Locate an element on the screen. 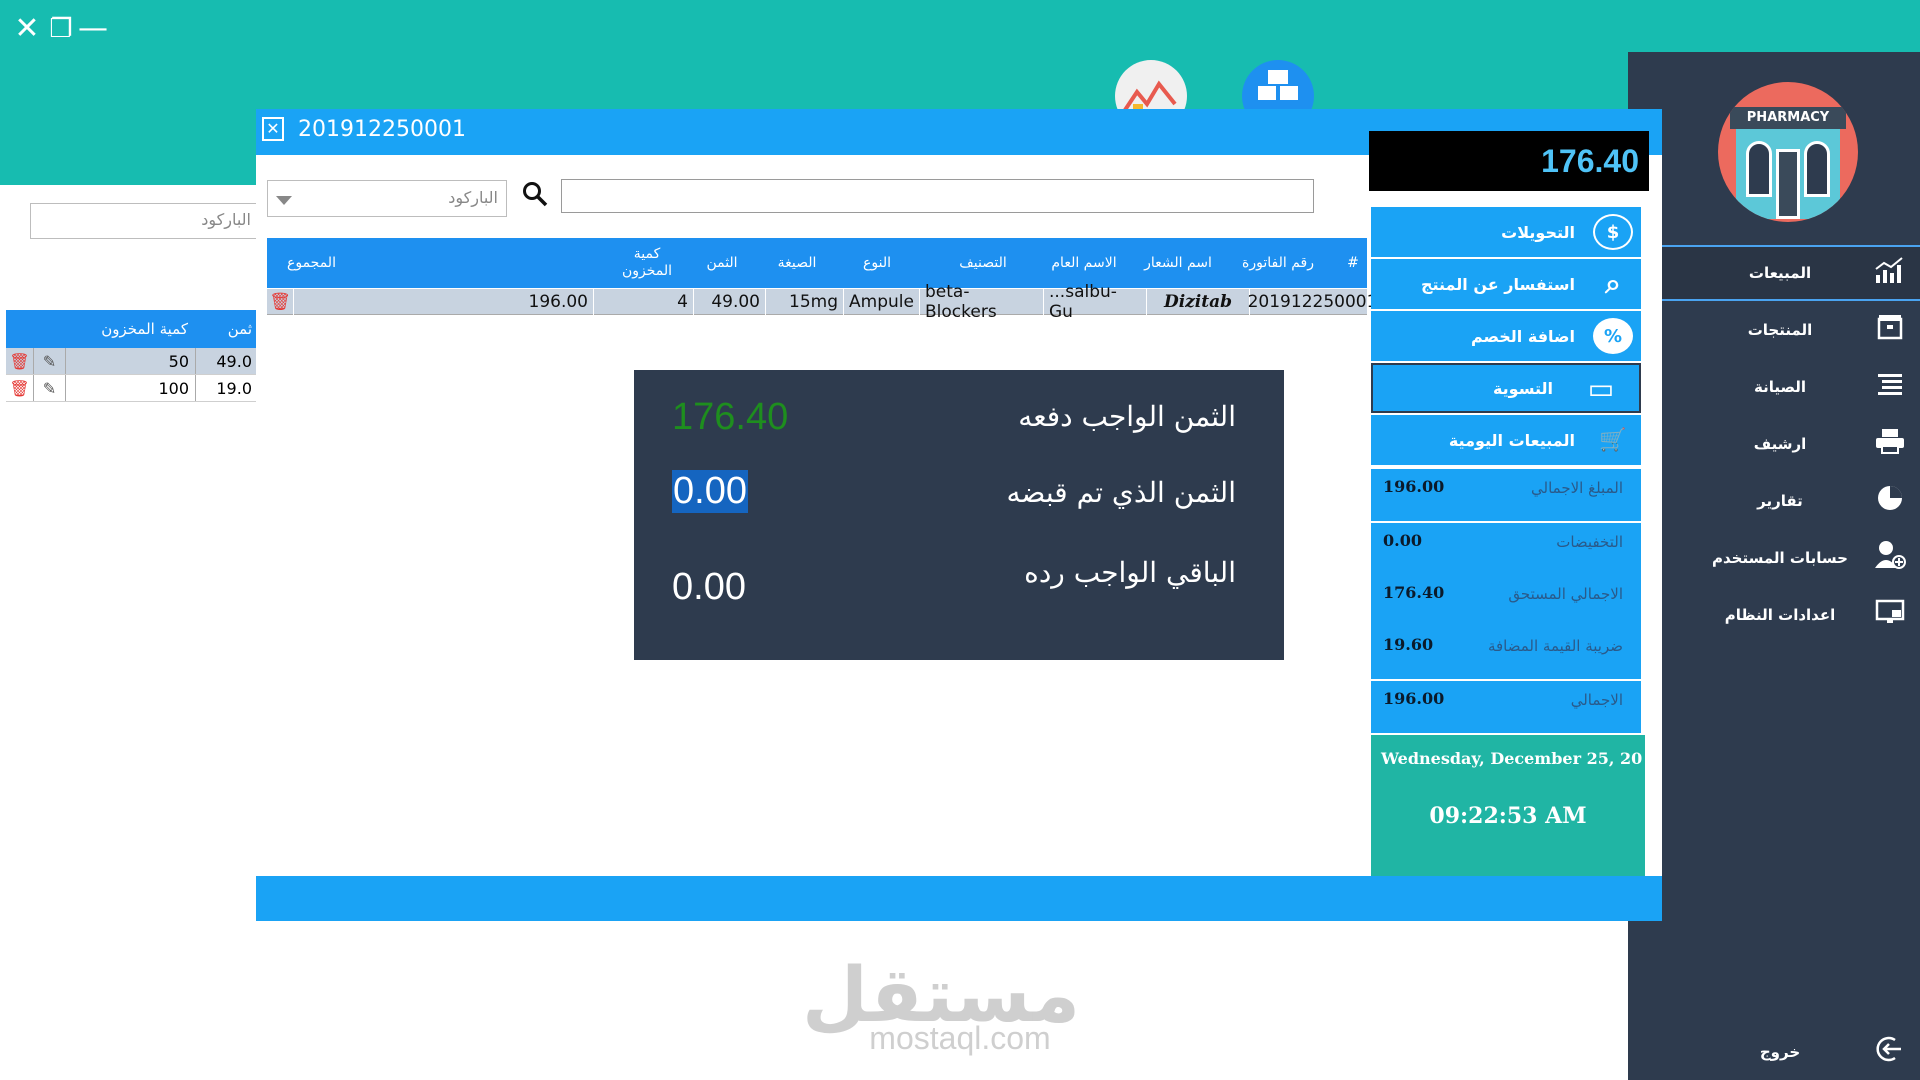 This screenshot has width=1920, height=1080. barcode-placeholder: الباركود is located at coordinates (473, 197).